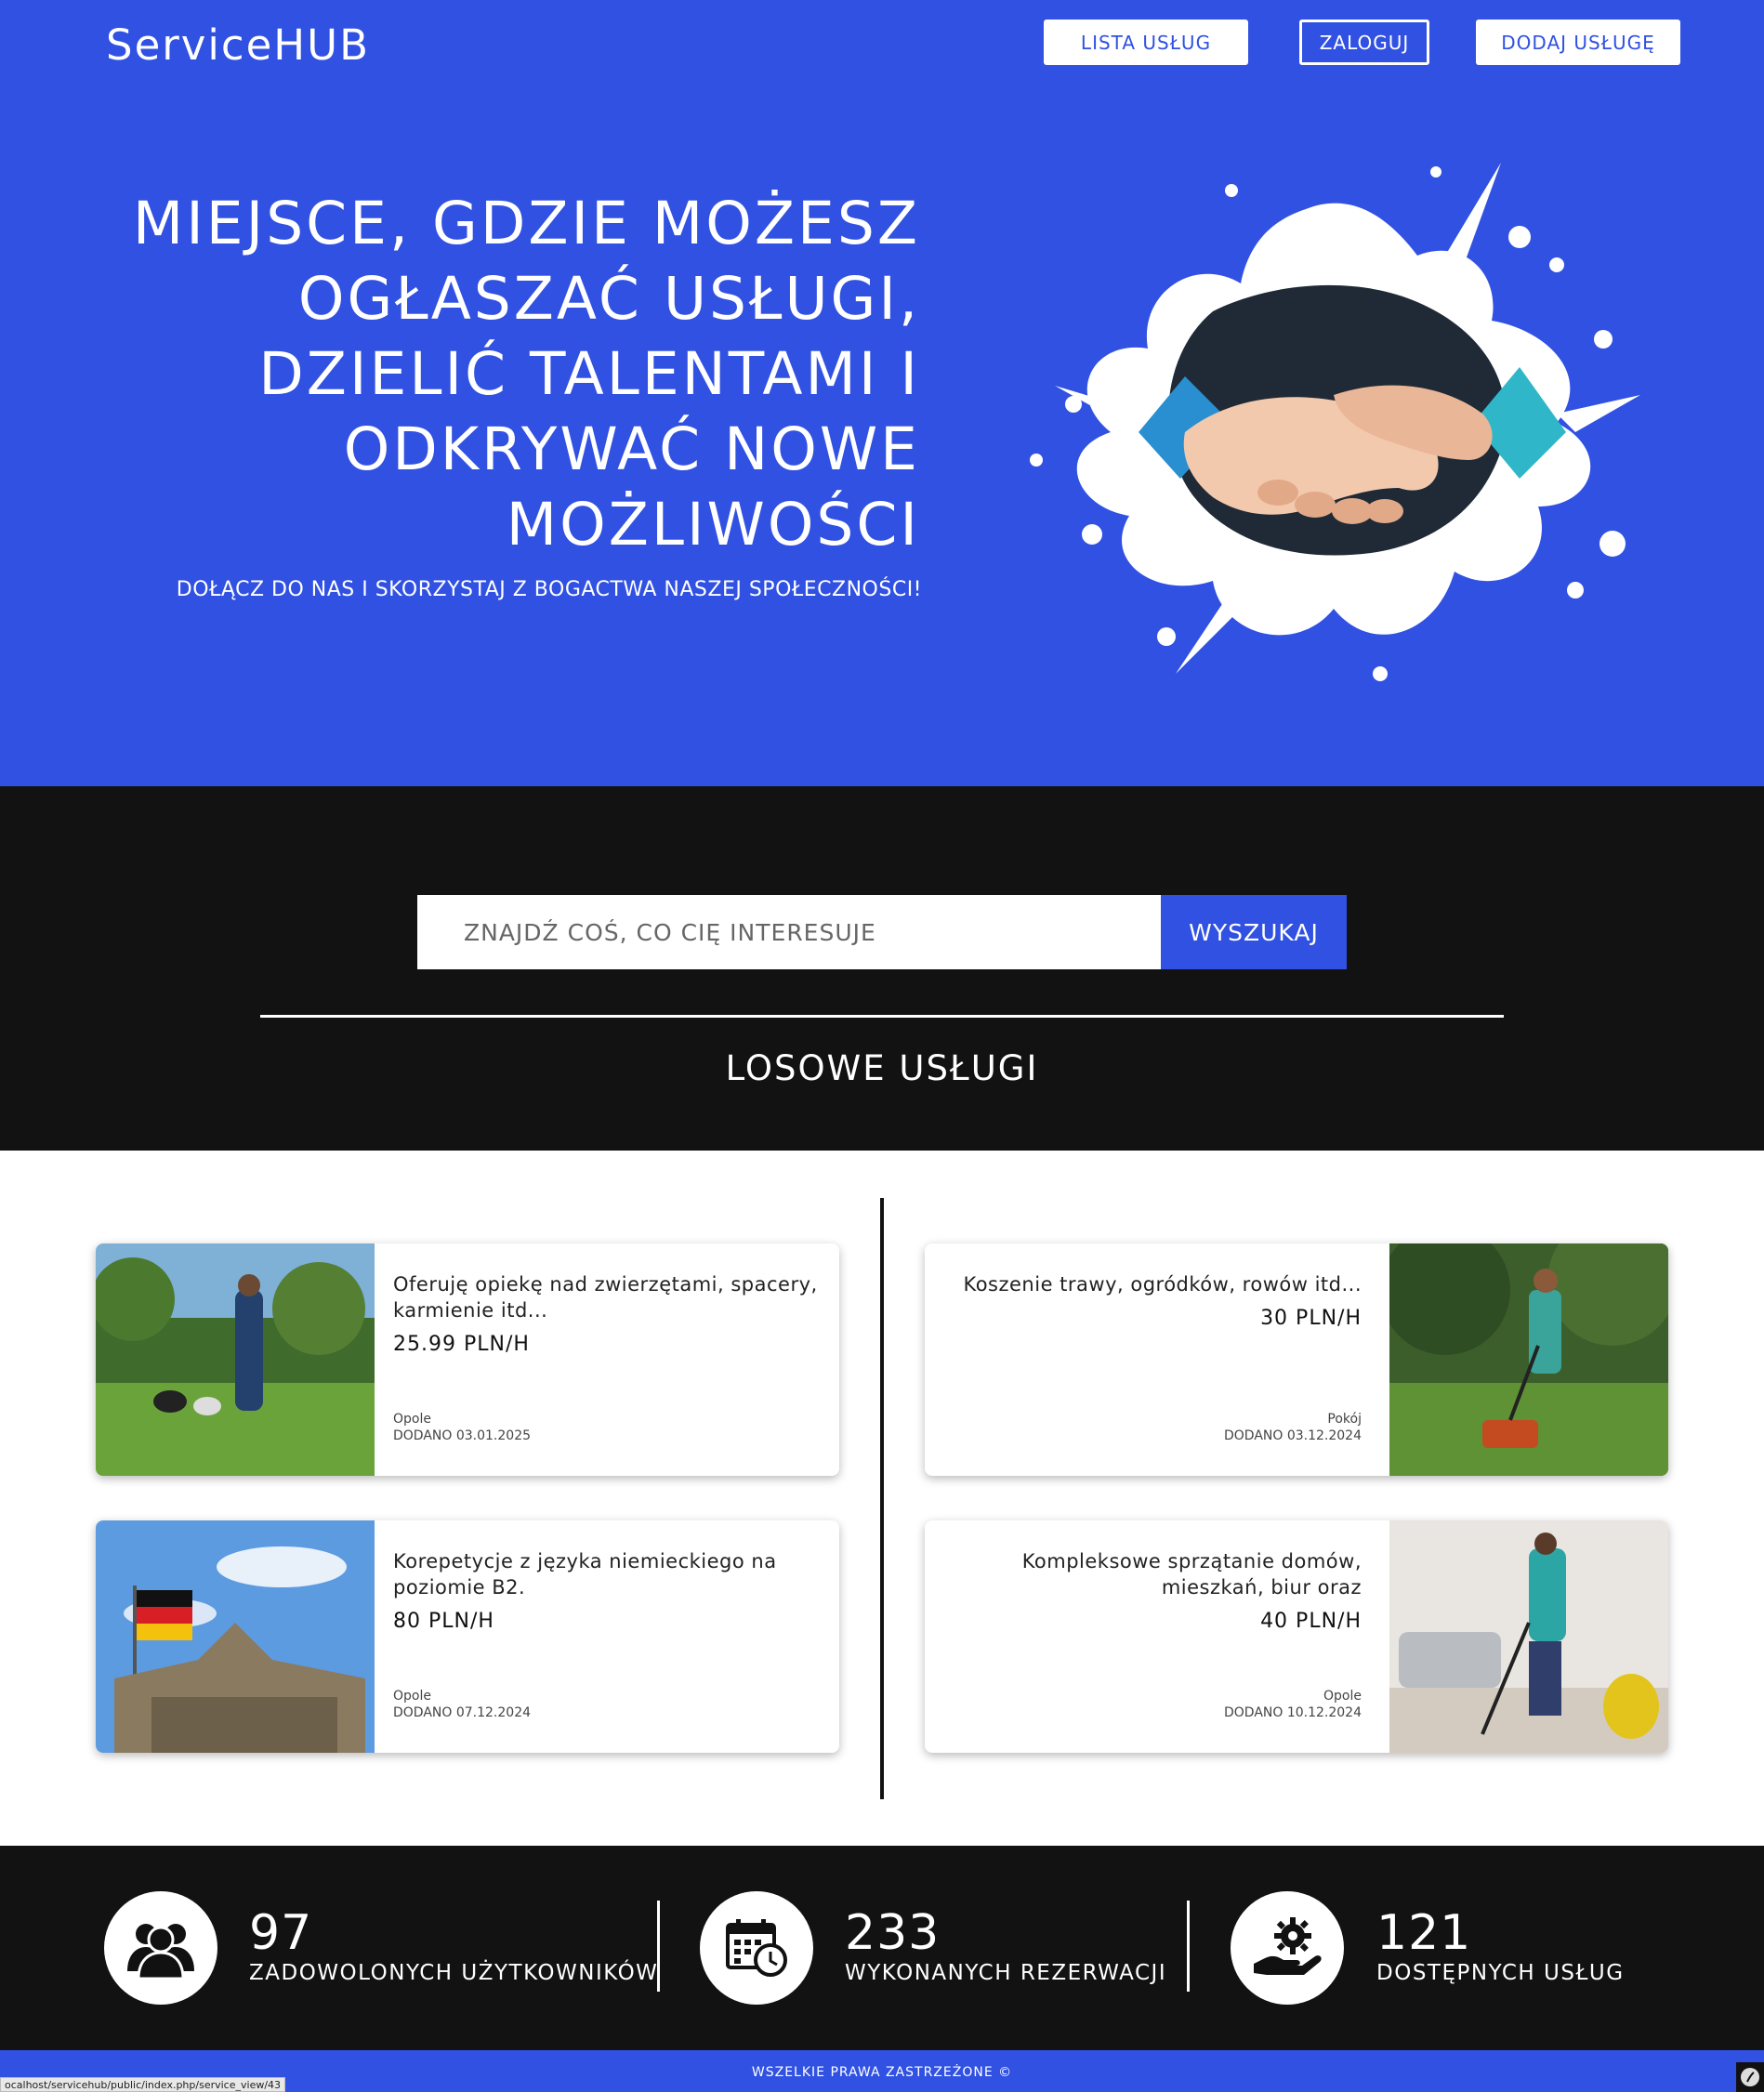 The image size is (1764, 2092). Describe the element at coordinates (1287, 1948) in the screenshot. I see `hand-gear-icon` at that location.